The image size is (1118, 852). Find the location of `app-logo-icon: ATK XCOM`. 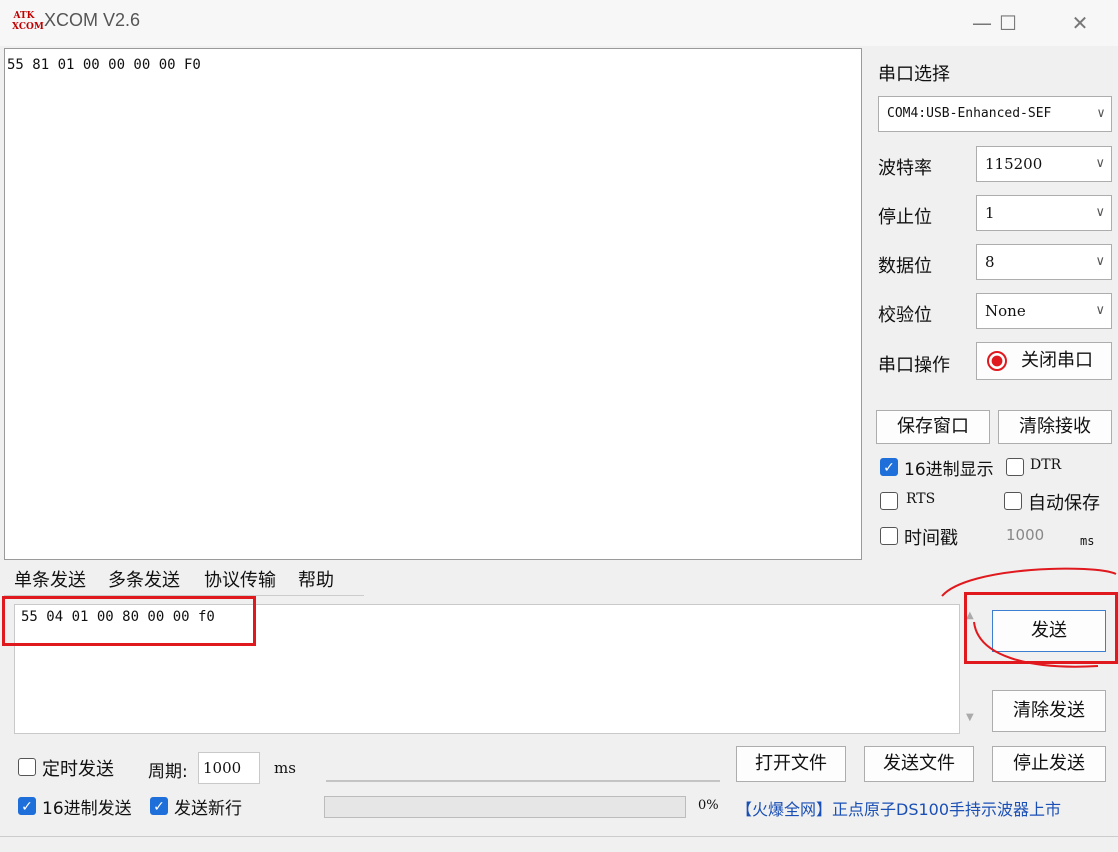

app-logo-icon: ATK XCOM is located at coordinates (28, 21).